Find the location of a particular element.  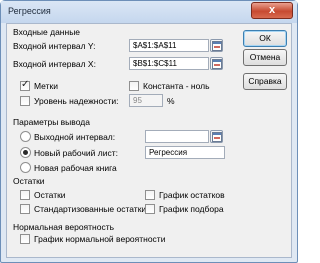

y-range-collapse-button is located at coordinates (216, 45).